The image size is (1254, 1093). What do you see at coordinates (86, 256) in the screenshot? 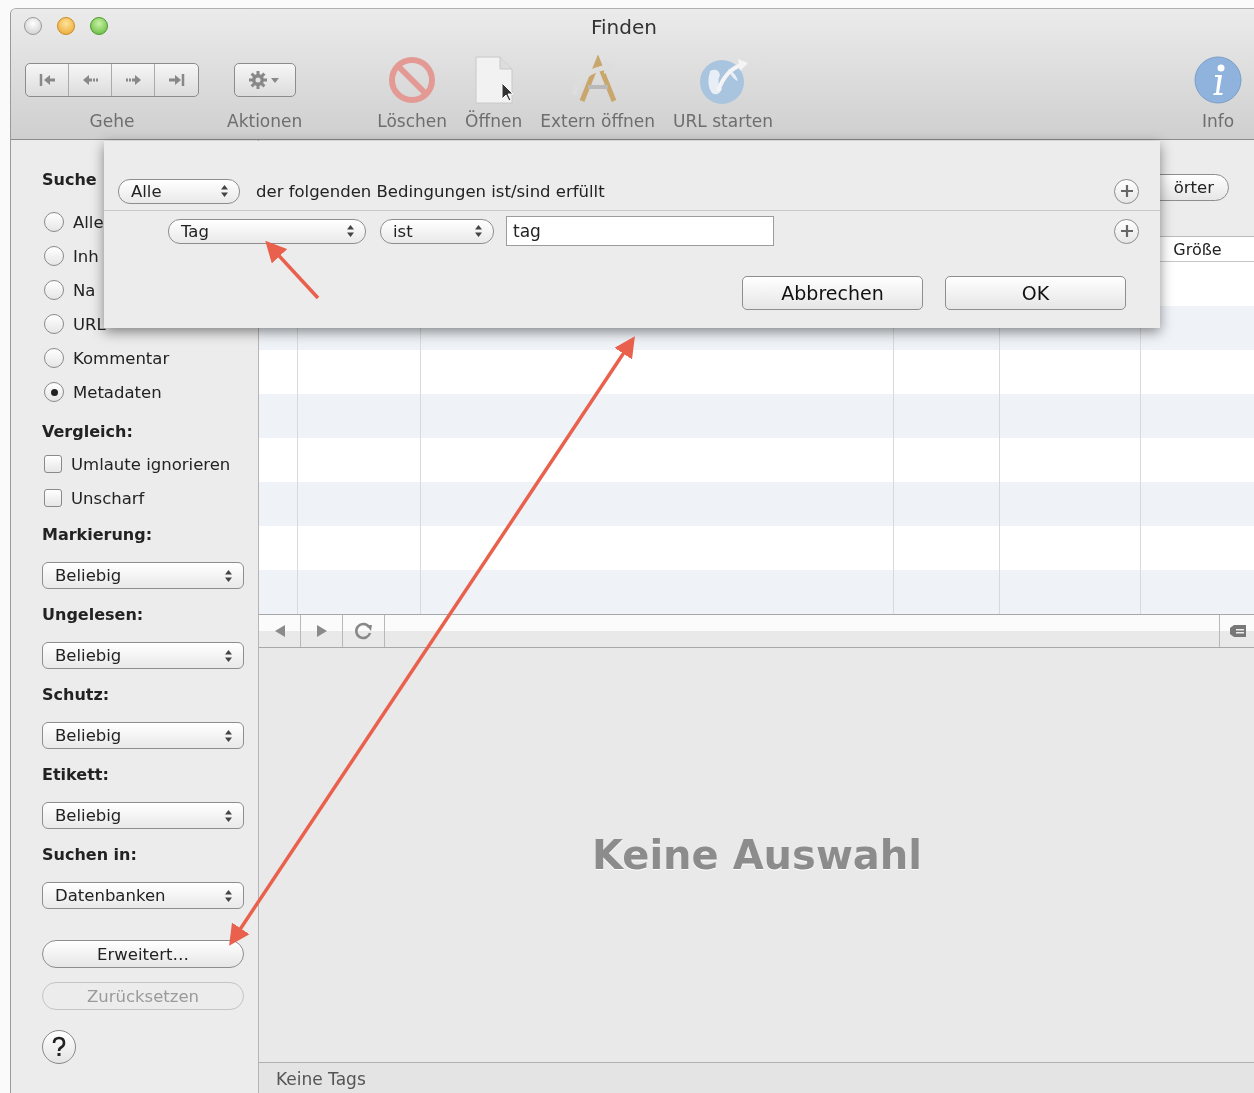
I see `radio-label: Inh` at bounding box center [86, 256].